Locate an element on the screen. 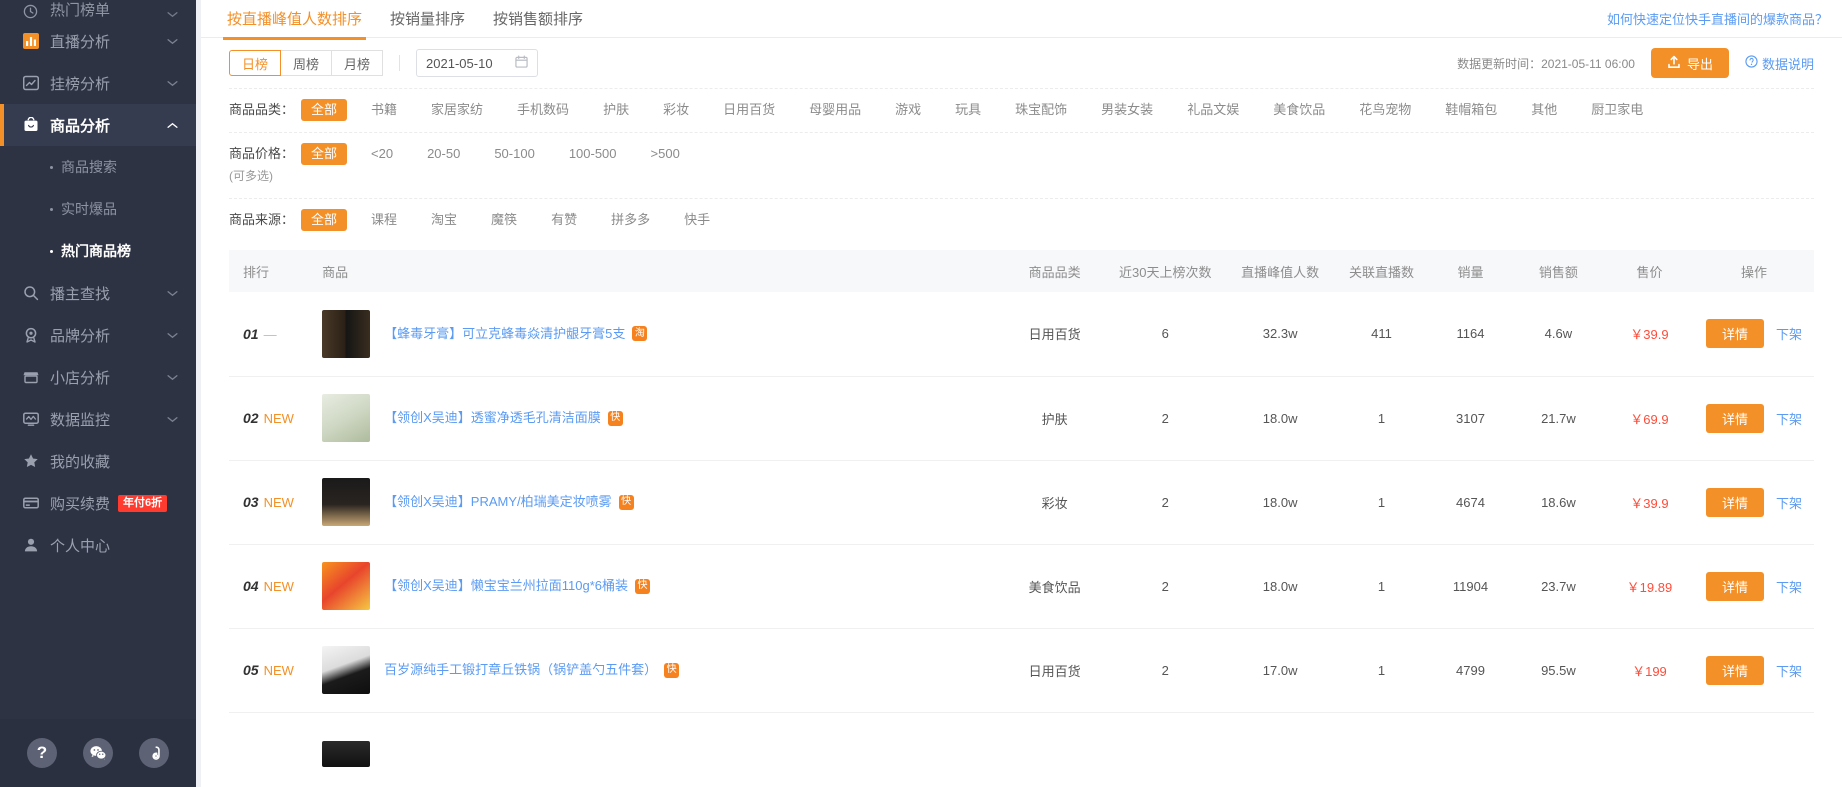 The image size is (1842, 787). filter-option-category-0: 全部 is located at coordinates (324, 110).